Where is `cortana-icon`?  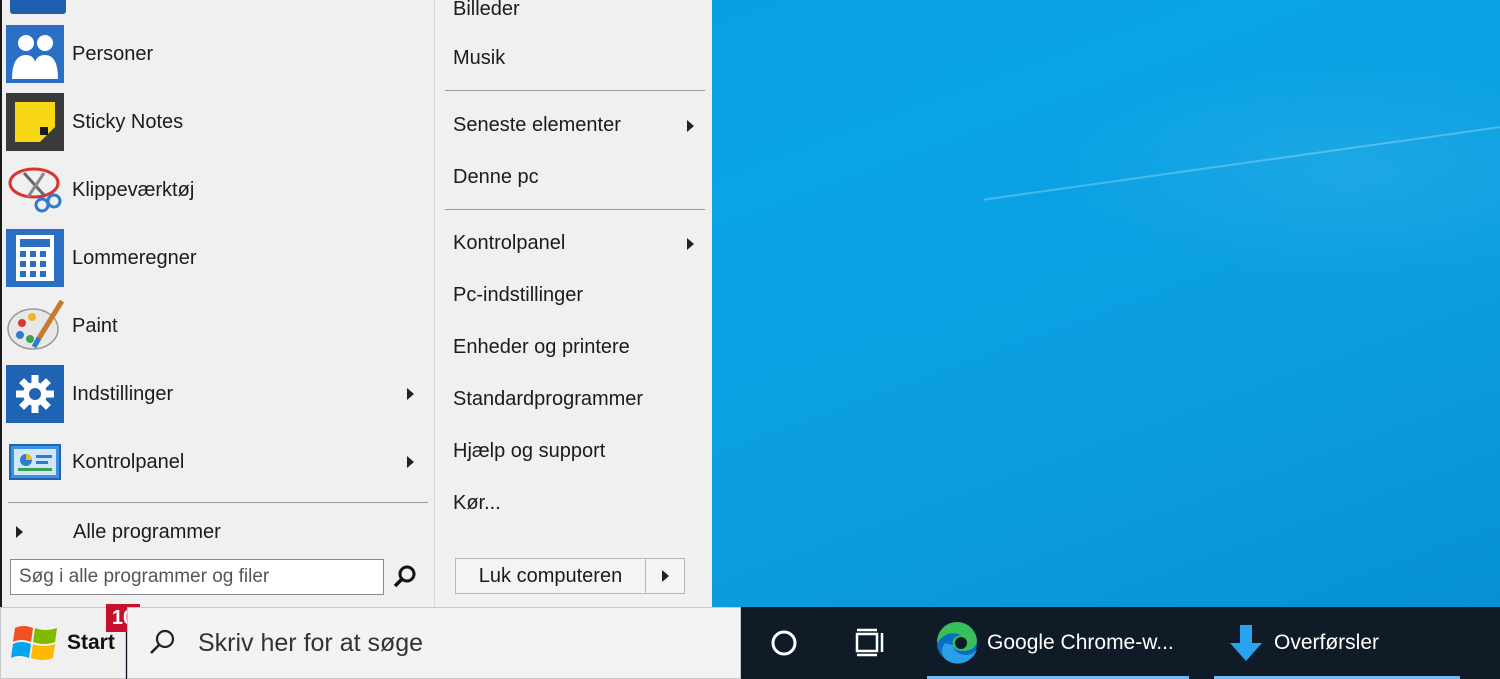
cortana-icon is located at coordinates (784, 643).